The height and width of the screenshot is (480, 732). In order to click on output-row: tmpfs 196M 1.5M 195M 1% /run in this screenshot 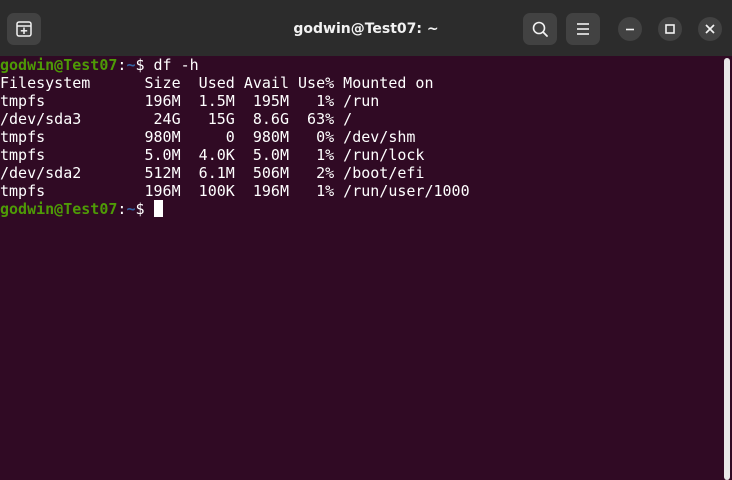, I will do `click(190, 101)`.